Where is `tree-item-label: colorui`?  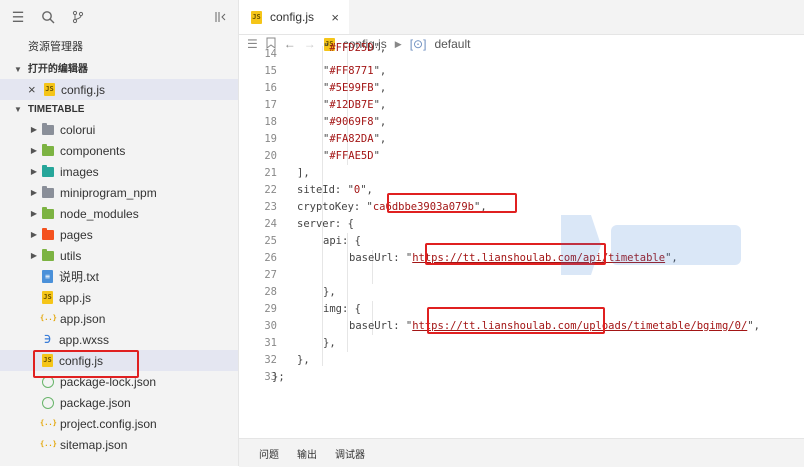 tree-item-label: colorui is located at coordinates (78, 129).